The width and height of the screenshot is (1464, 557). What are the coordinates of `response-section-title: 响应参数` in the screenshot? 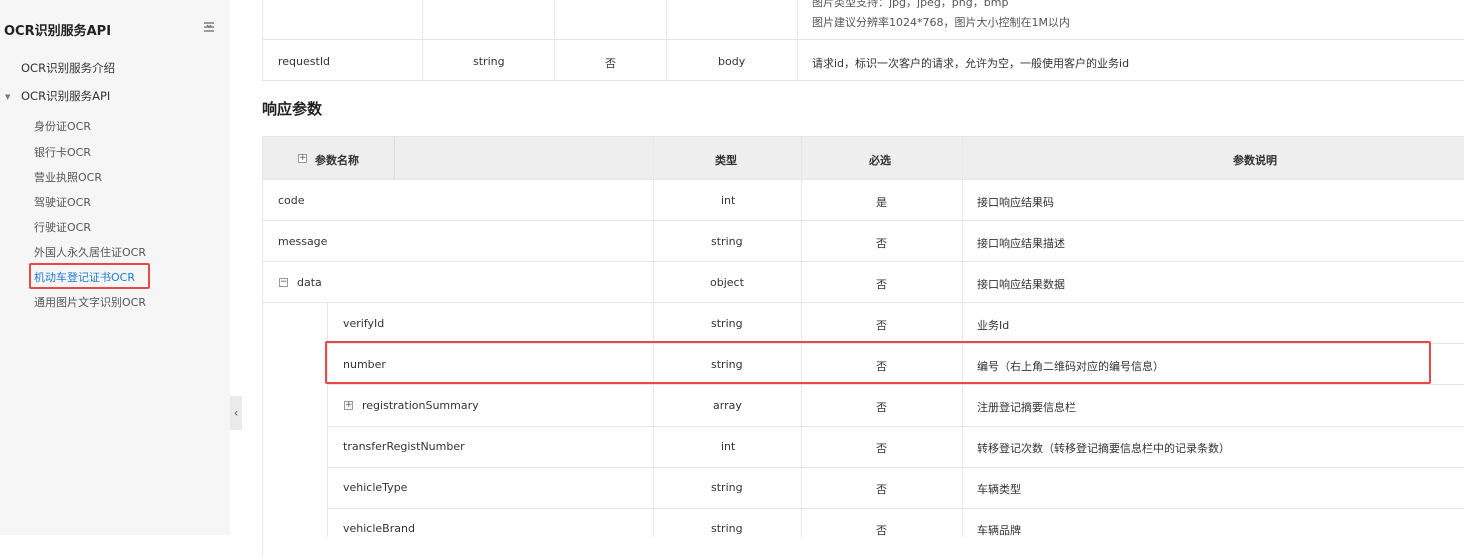 It's located at (292, 109).